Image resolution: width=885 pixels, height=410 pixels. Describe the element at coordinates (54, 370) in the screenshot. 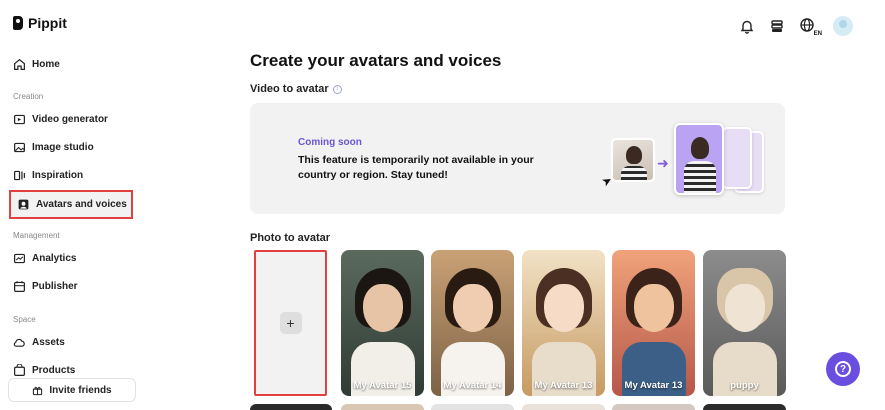

I see `sidebar-item-label: Products` at that location.